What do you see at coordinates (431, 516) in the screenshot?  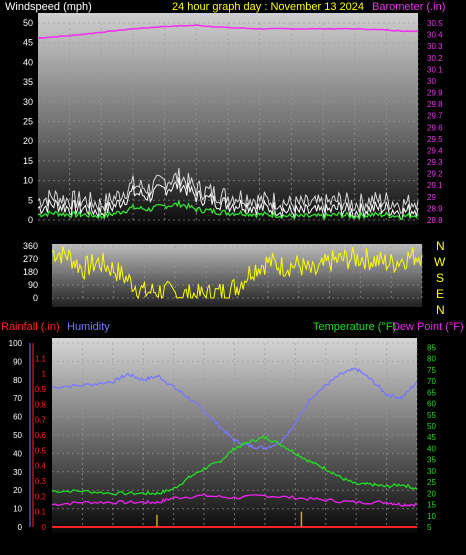 I see `temperature-tick-label: 10` at bounding box center [431, 516].